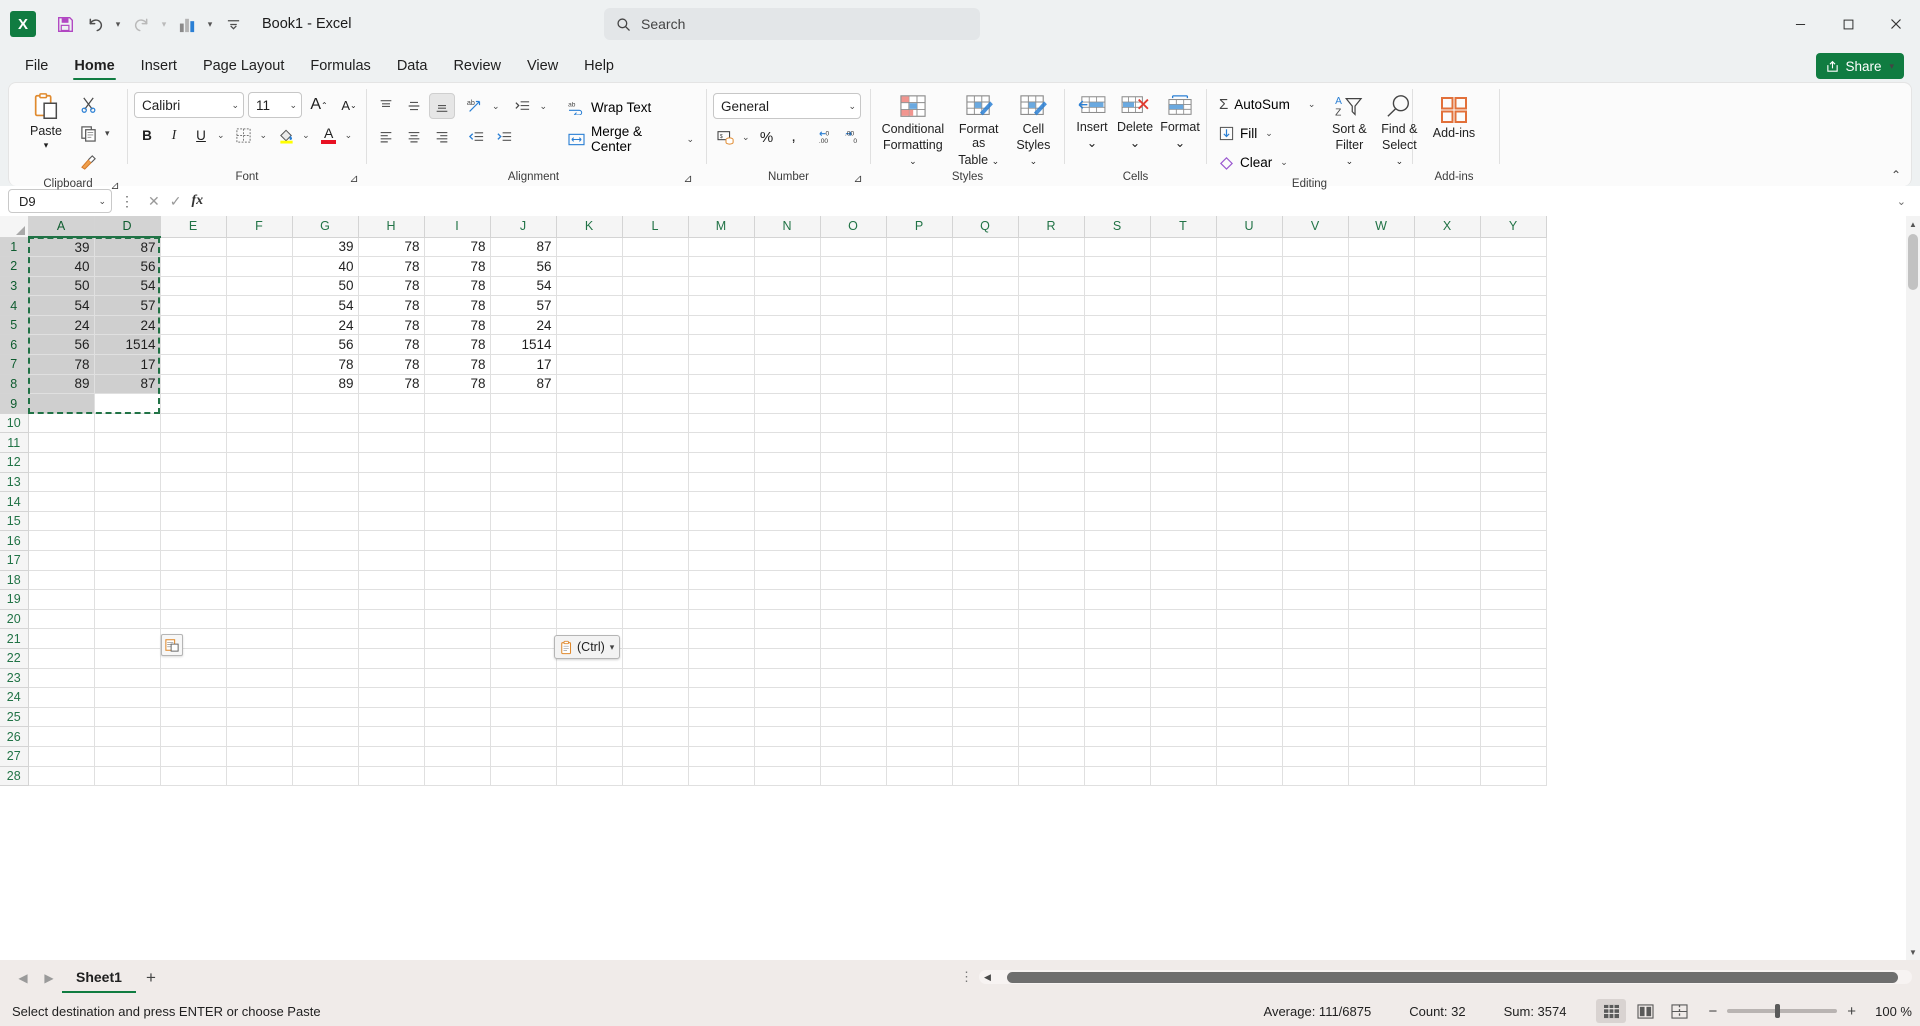  What do you see at coordinates (107, 133) in the screenshot?
I see `copy-caret-icon: ▾` at bounding box center [107, 133].